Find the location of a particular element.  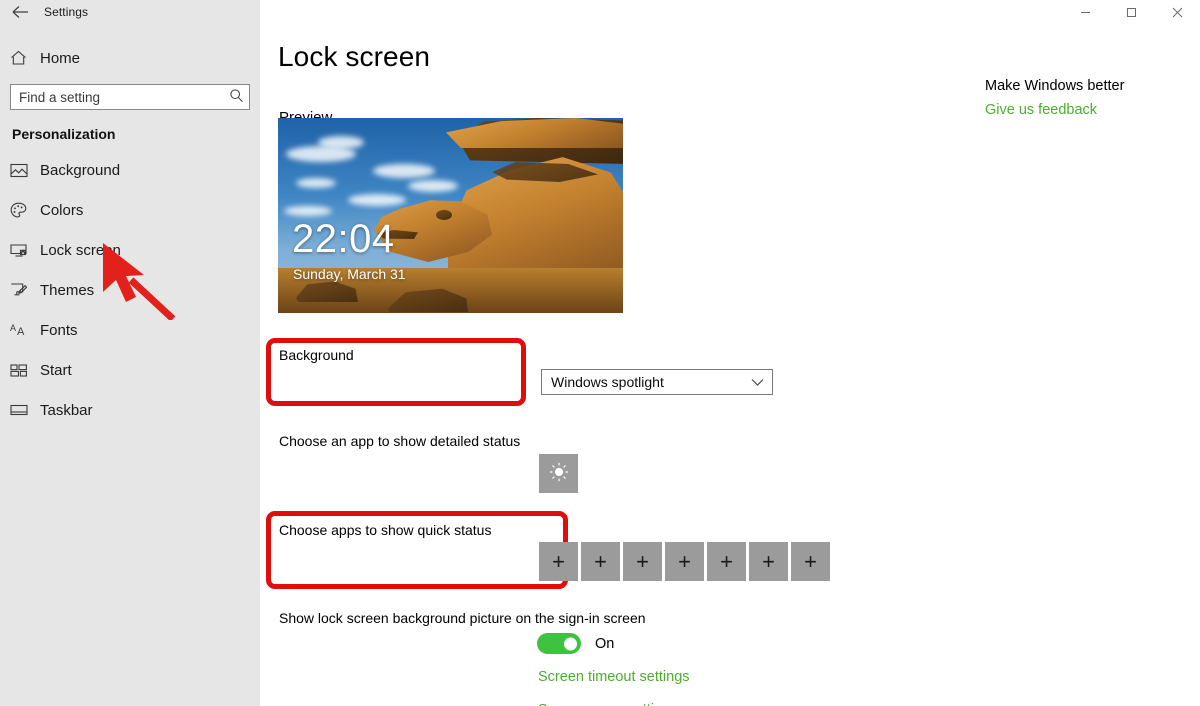

palette-icon is located at coordinates (25, 210).